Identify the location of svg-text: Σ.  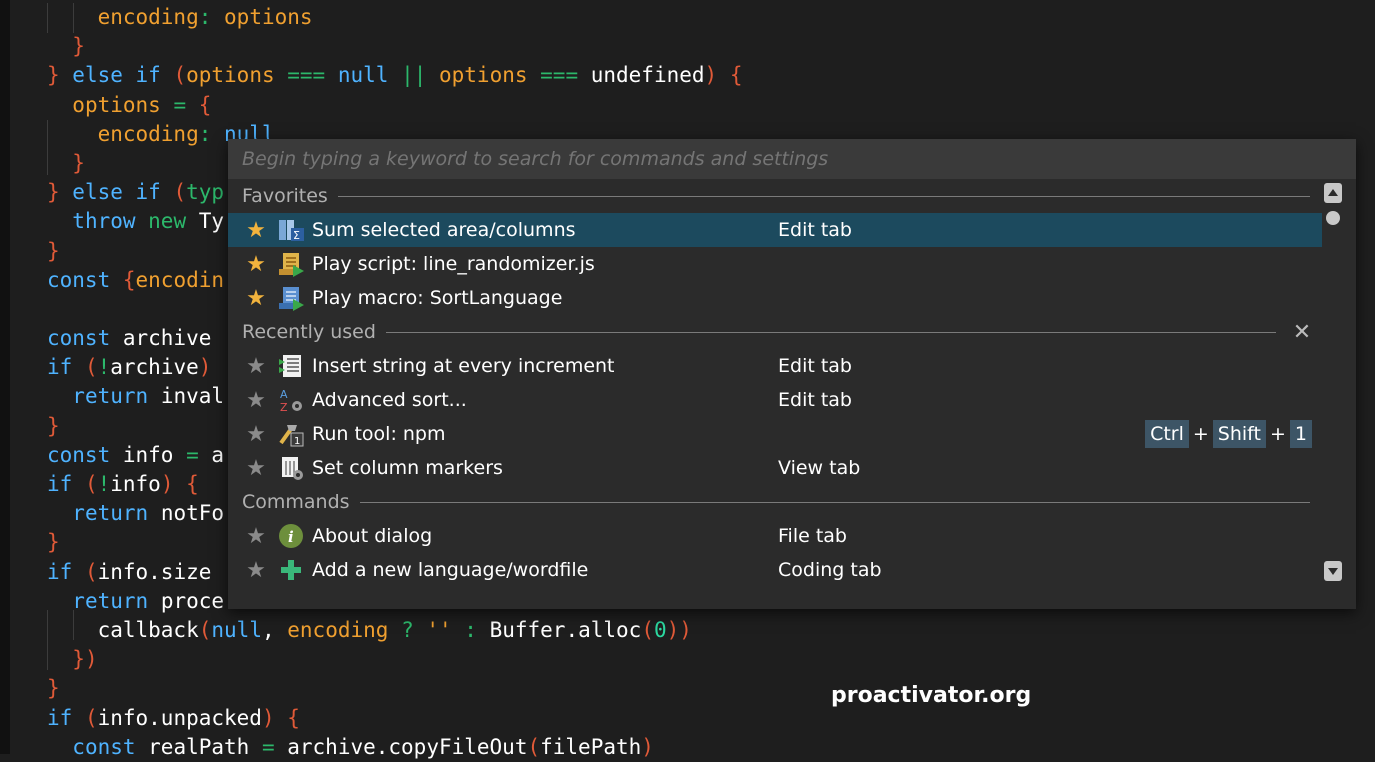
(296, 235).